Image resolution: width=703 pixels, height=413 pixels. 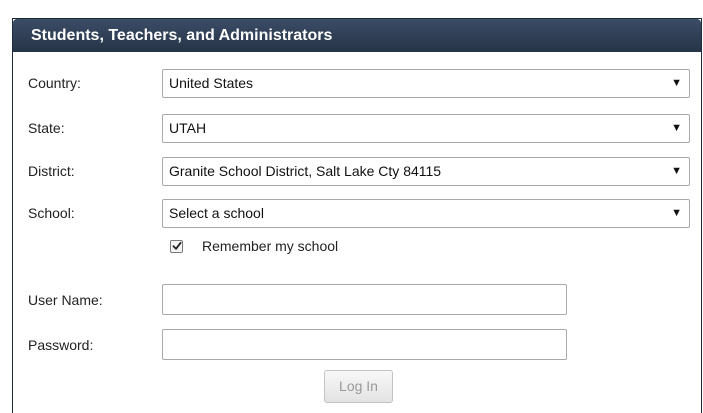 What do you see at coordinates (51, 171) in the screenshot?
I see `district-label: District:` at bounding box center [51, 171].